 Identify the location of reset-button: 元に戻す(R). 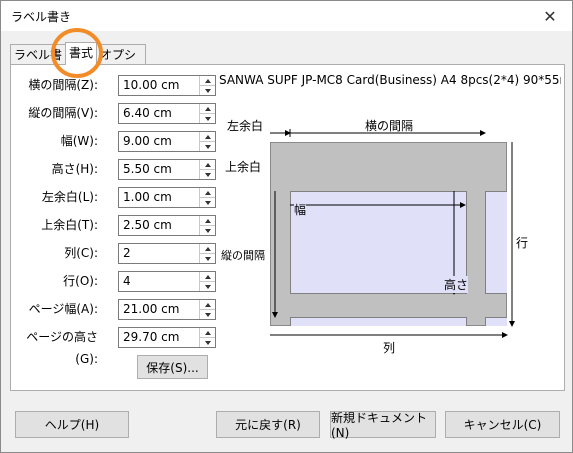
(268, 424).